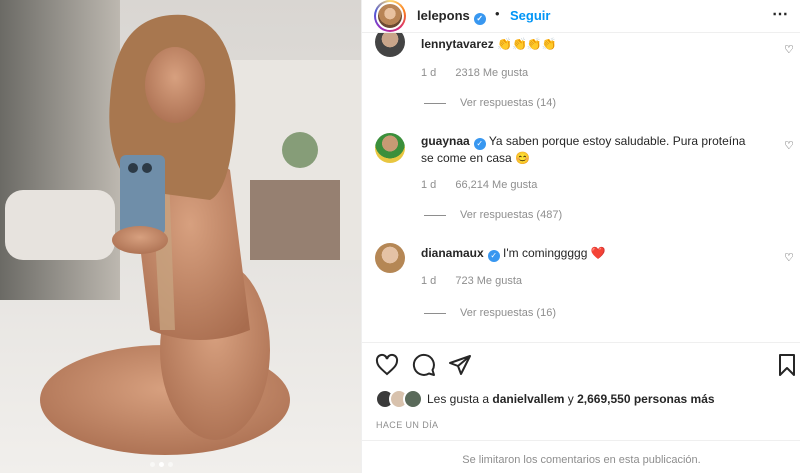  What do you see at coordinates (407, 425) in the screenshot?
I see `post-timestamp: HACE UN DÍA` at bounding box center [407, 425].